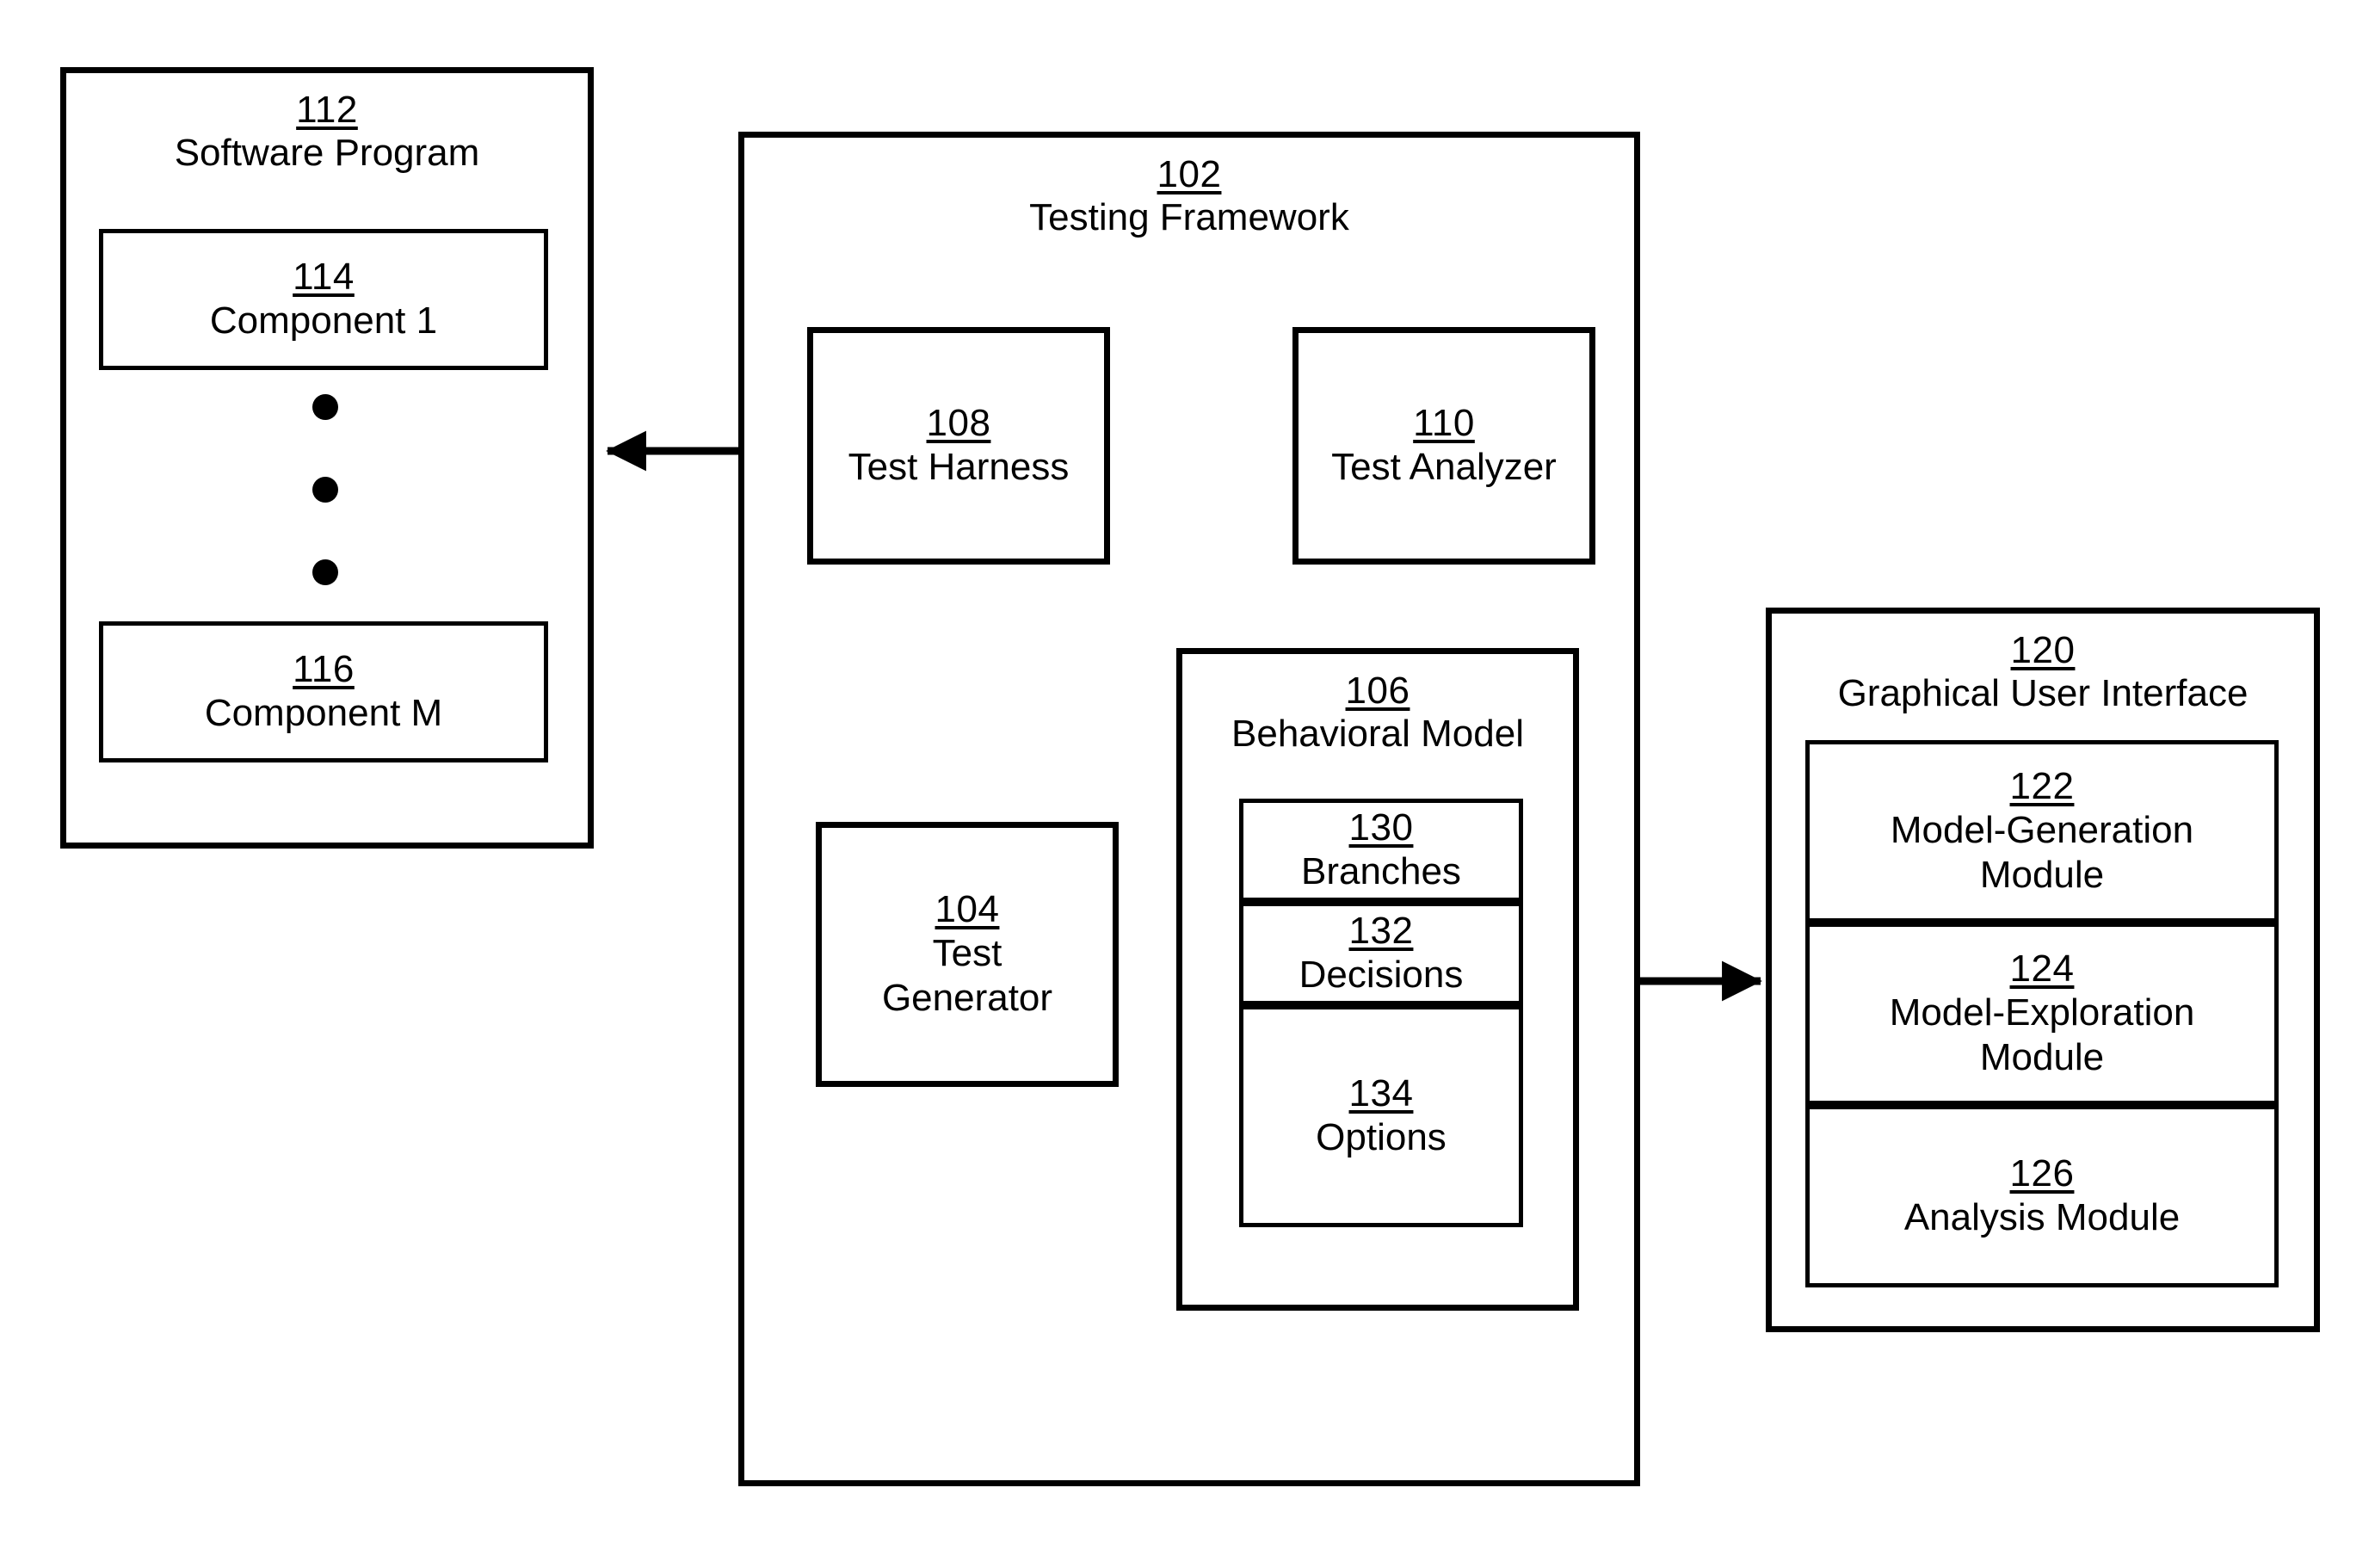  What do you see at coordinates (2042, 1217) in the screenshot?
I see `block-analysis-module-label: Analysis Module` at bounding box center [2042, 1217].